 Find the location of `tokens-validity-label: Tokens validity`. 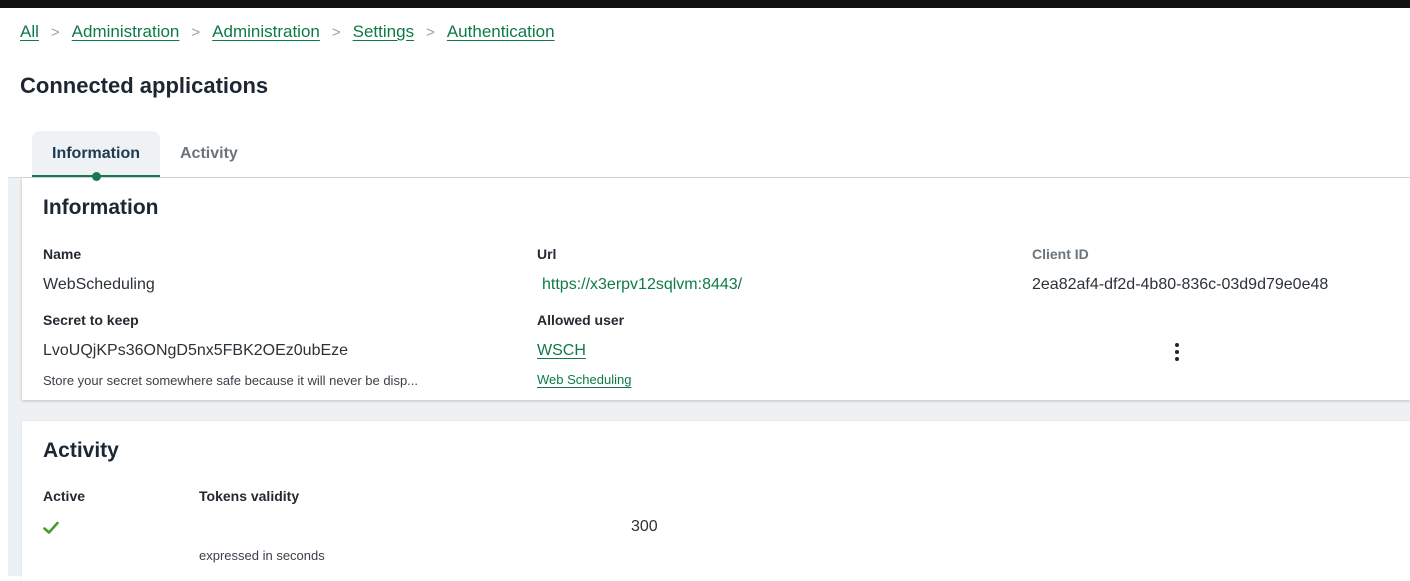

tokens-validity-label: Tokens validity is located at coordinates (249, 496).